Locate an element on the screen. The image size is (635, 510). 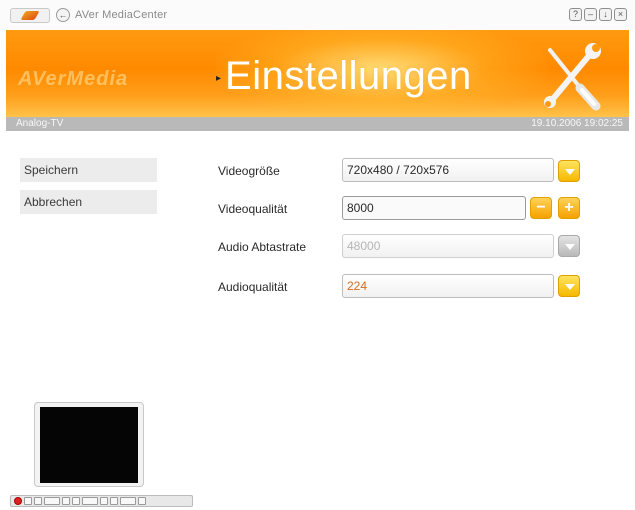
forward-icon is located at coordinates (76, 501).